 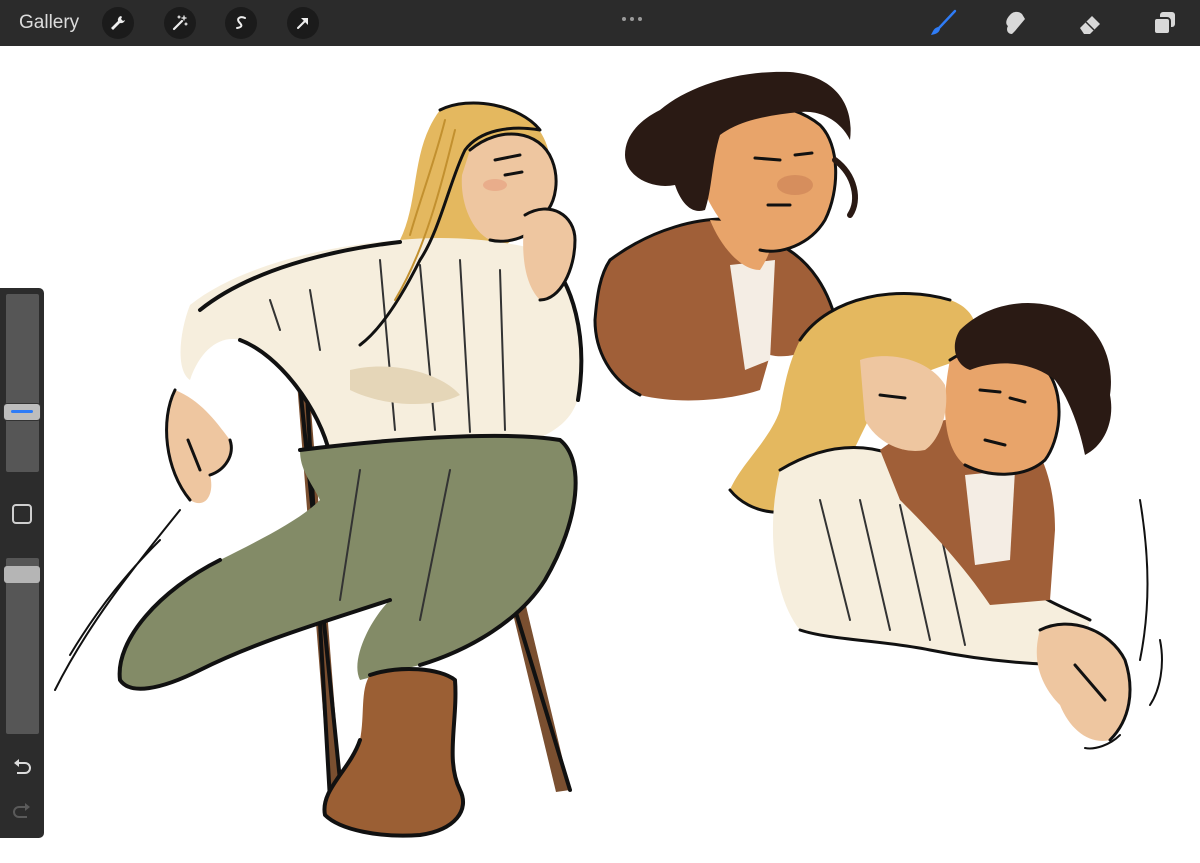 I want to click on embrace-light-face, so click(x=903, y=403).